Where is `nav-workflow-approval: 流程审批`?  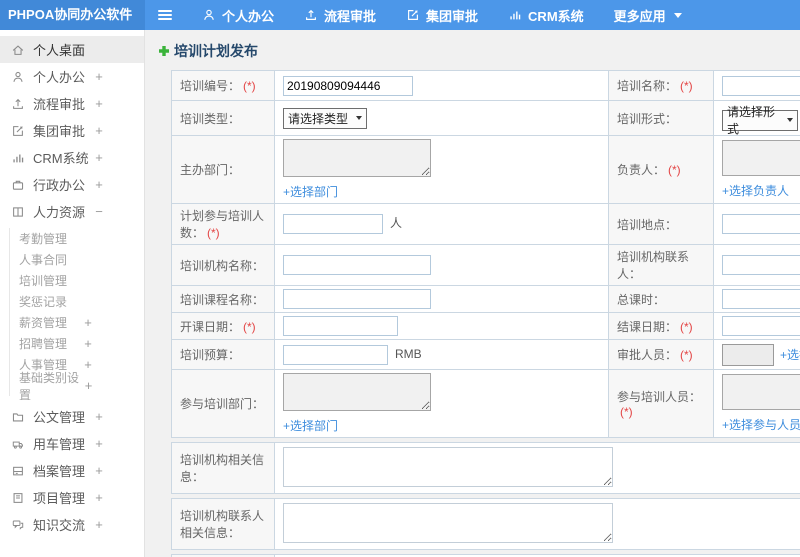 nav-workflow-approval: 流程审批 is located at coordinates (340, 15).